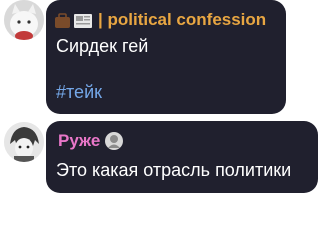 Image resolution: width=320 pixels, height=244 pixels. I want to click on anime-character-avatar-image, so click(24, 142).